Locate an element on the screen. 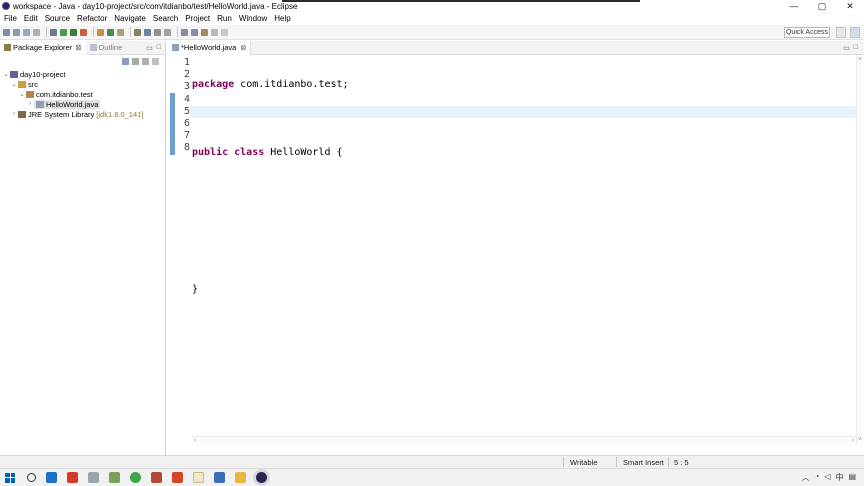 Image resolution: width=864 pixels, height=486 pixels. coverage-icon is located at coordinates (73, 32).